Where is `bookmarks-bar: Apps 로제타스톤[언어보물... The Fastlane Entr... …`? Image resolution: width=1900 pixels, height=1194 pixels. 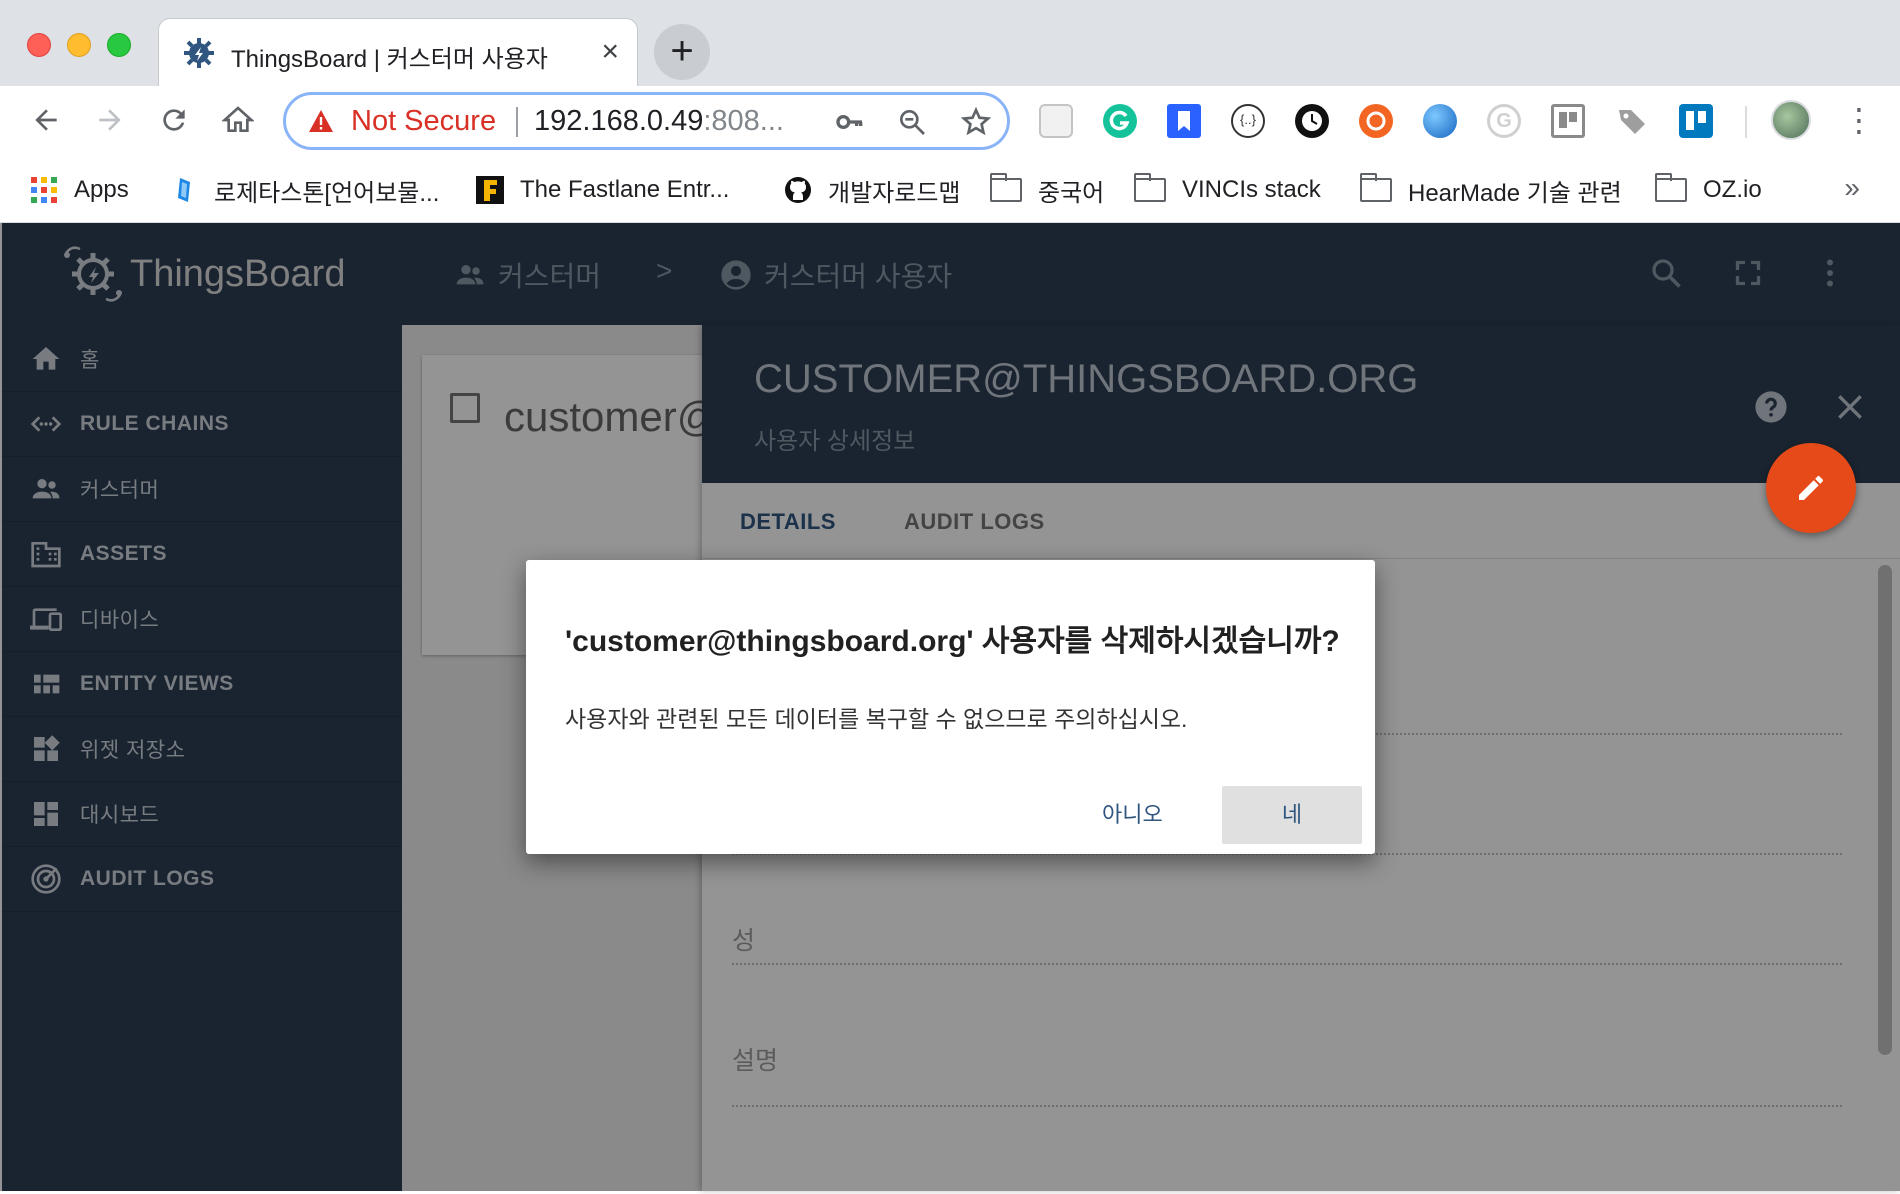
bookmarks-bar: Apps 로제타스톤[언어보물... The Fastlane Entr... … is located at coordinates (950, 190).